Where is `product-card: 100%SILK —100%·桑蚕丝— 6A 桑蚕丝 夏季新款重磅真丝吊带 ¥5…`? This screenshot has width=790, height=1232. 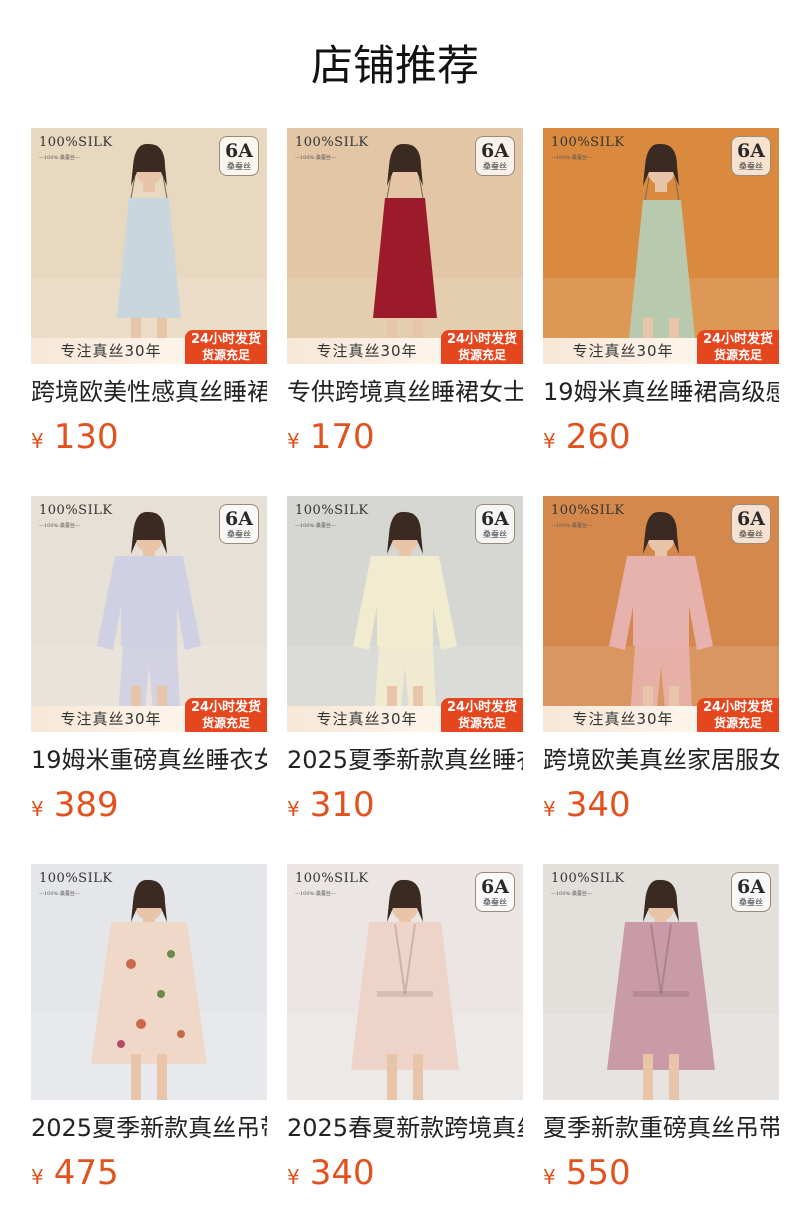
product-card: 100%SILK —100%·桑蚕丝— 6A 桑蚕丝 夏季新款重磅真丝吊带 ¥5… is located at coordinates (661, 1034).